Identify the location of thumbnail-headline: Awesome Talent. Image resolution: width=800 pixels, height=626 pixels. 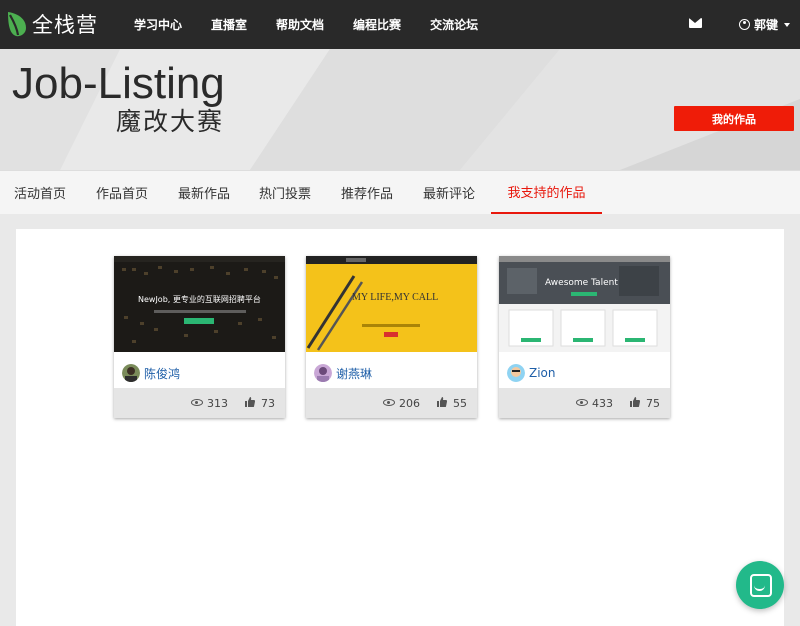
(581, 283).